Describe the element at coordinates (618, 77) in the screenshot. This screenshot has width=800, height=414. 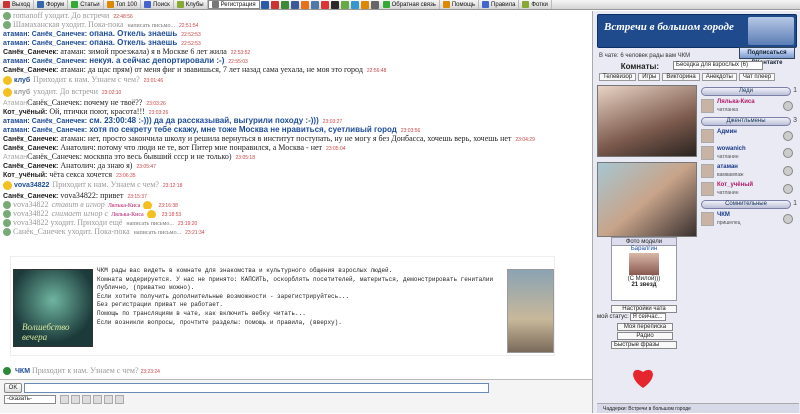
I see `panel-tab-0: Телевизор` at that location.